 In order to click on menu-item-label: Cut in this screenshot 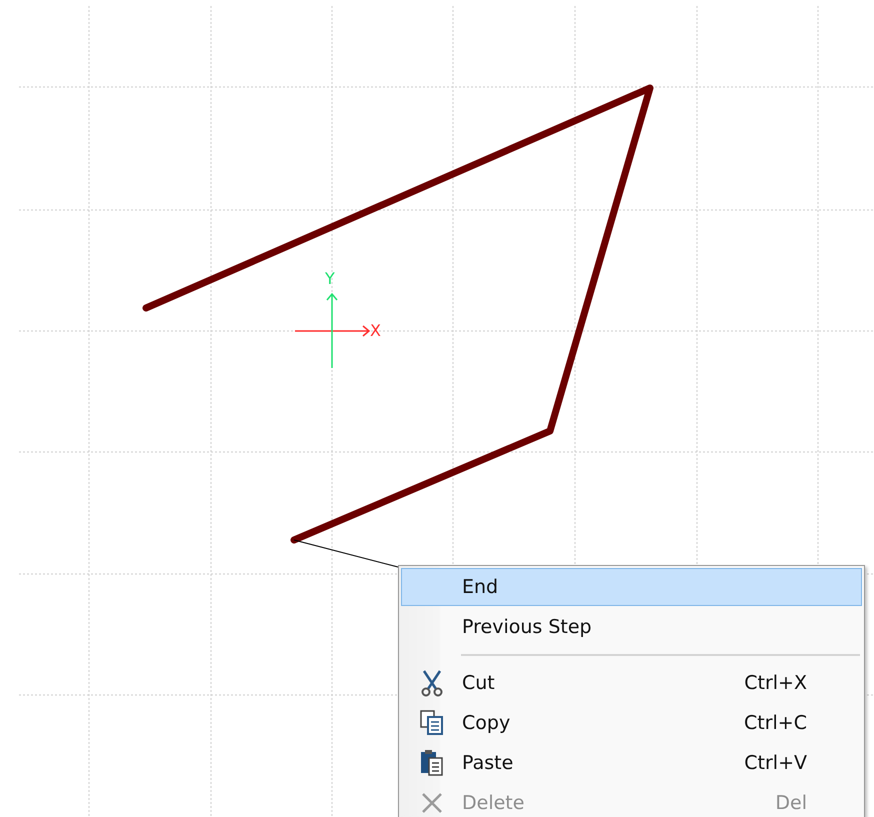, I will do `click(479, 683)`.